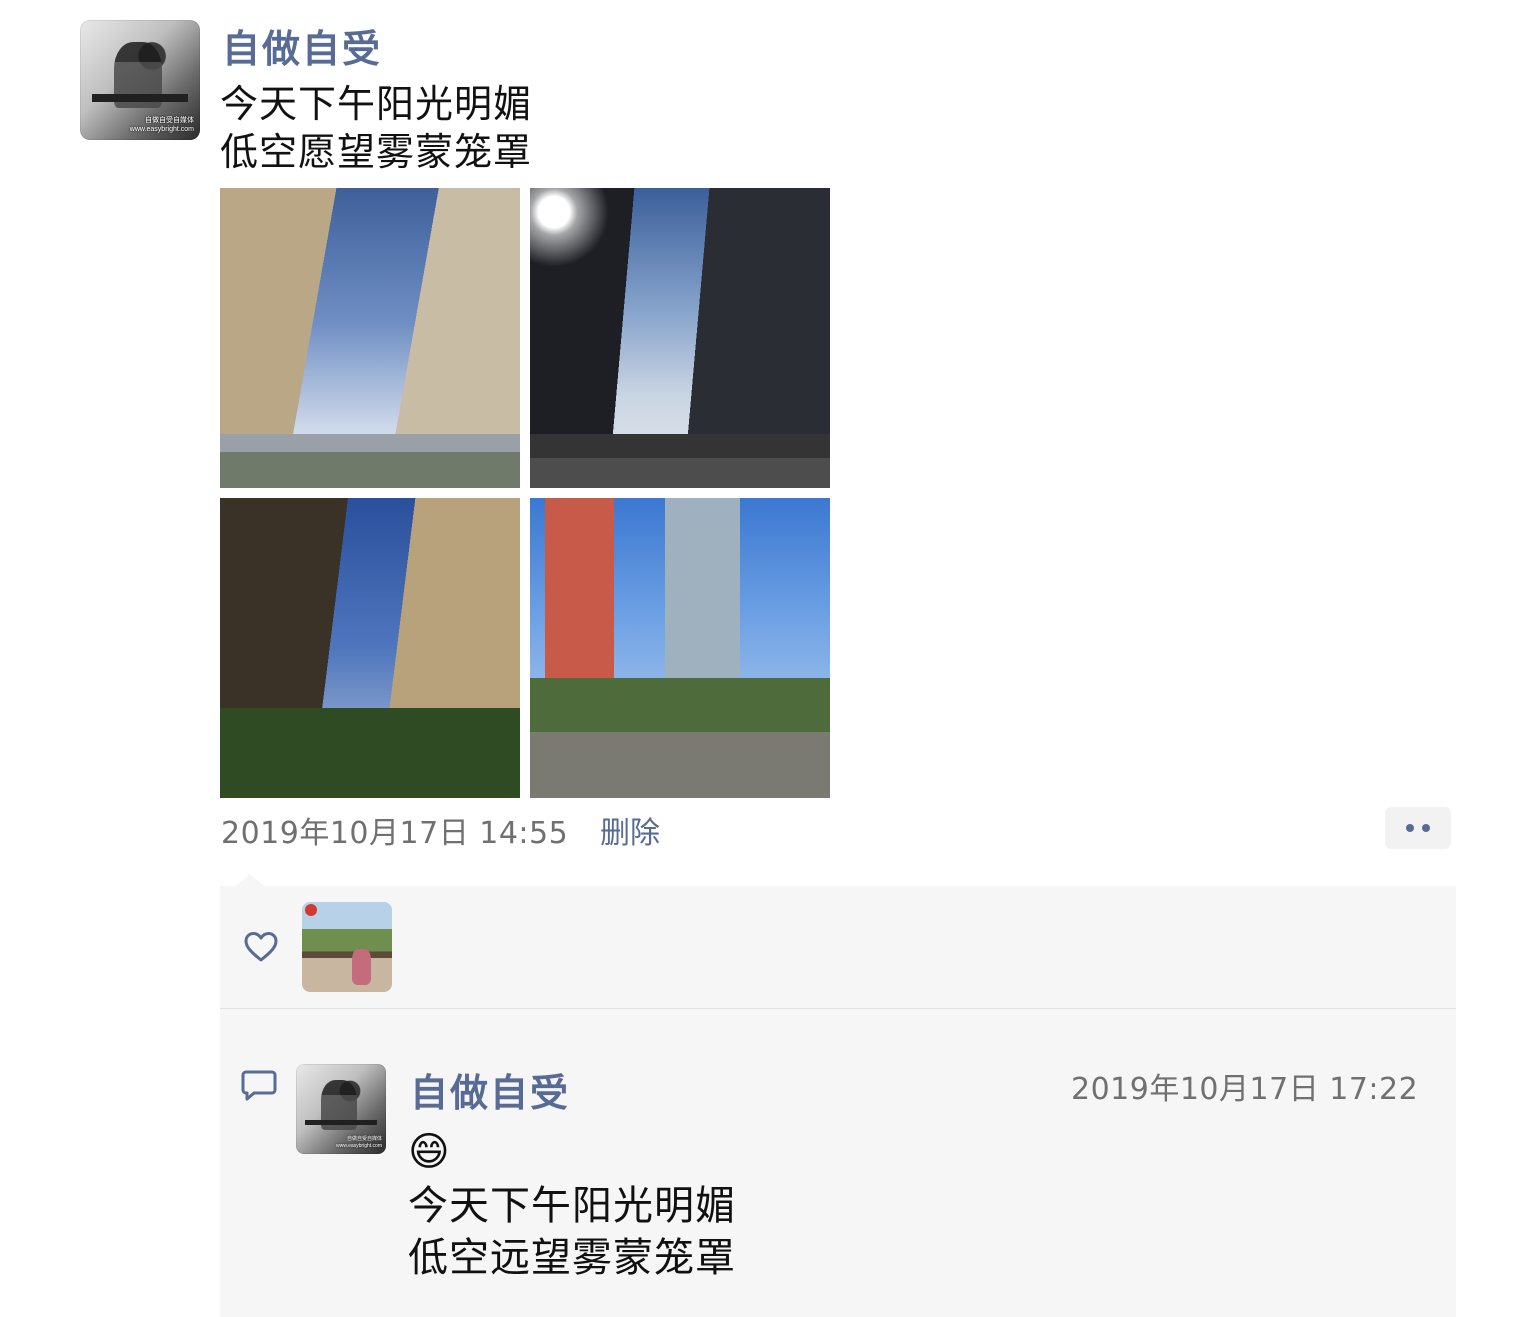 This screenshot has height=1317, width=1536. I want to click on comment-text: 今天下午阳光明媚 低空远望雾蒙笼罩, so click(572, 1232).